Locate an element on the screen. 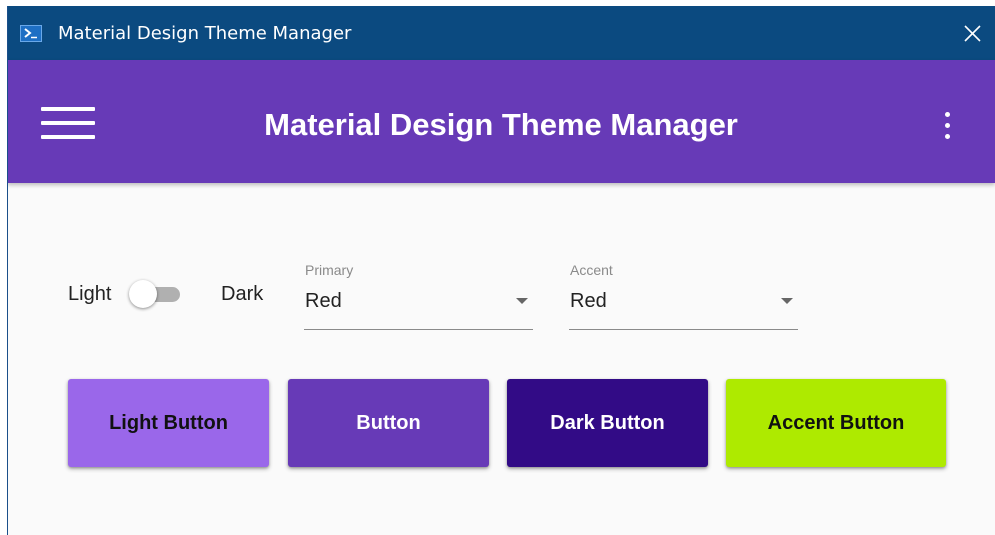  window-title: Material Design Theme Manager is located at coordinates (205, 33).